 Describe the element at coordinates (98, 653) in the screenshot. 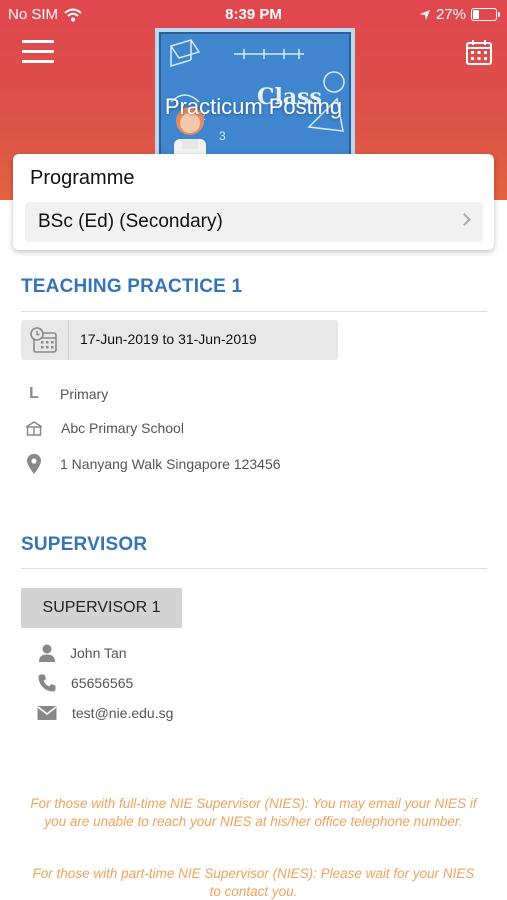

I see `supervisor-name: John Tan` at that location.